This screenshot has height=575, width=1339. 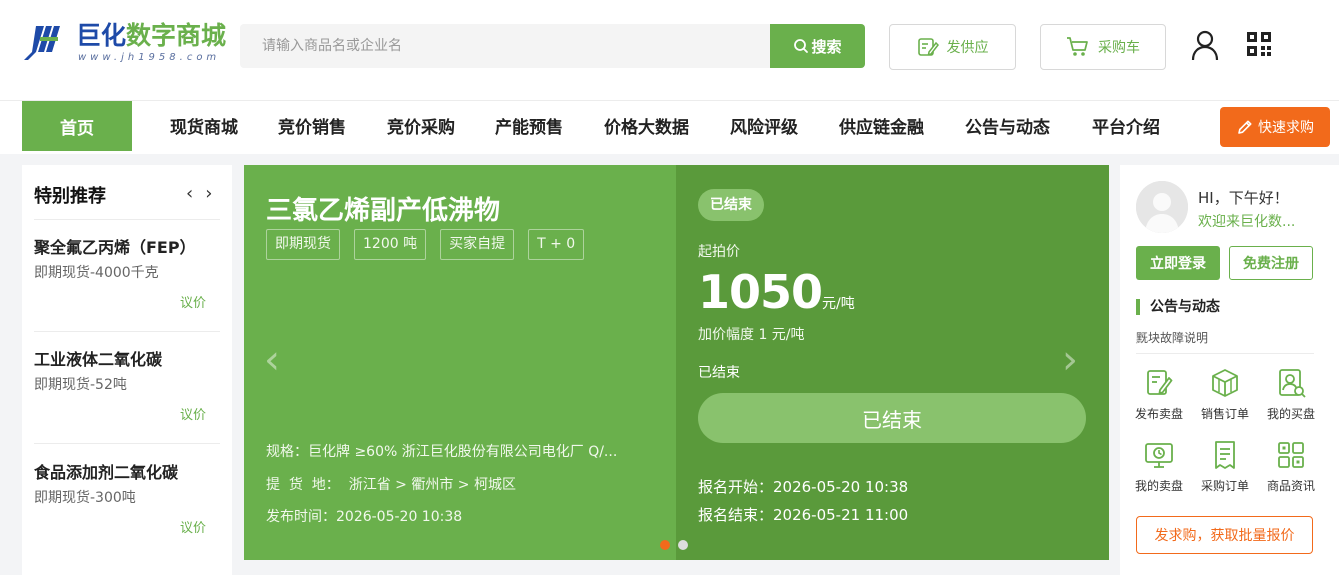 I want to click on nav-spot-mall: 现货商城, so click(x=204, y=128).